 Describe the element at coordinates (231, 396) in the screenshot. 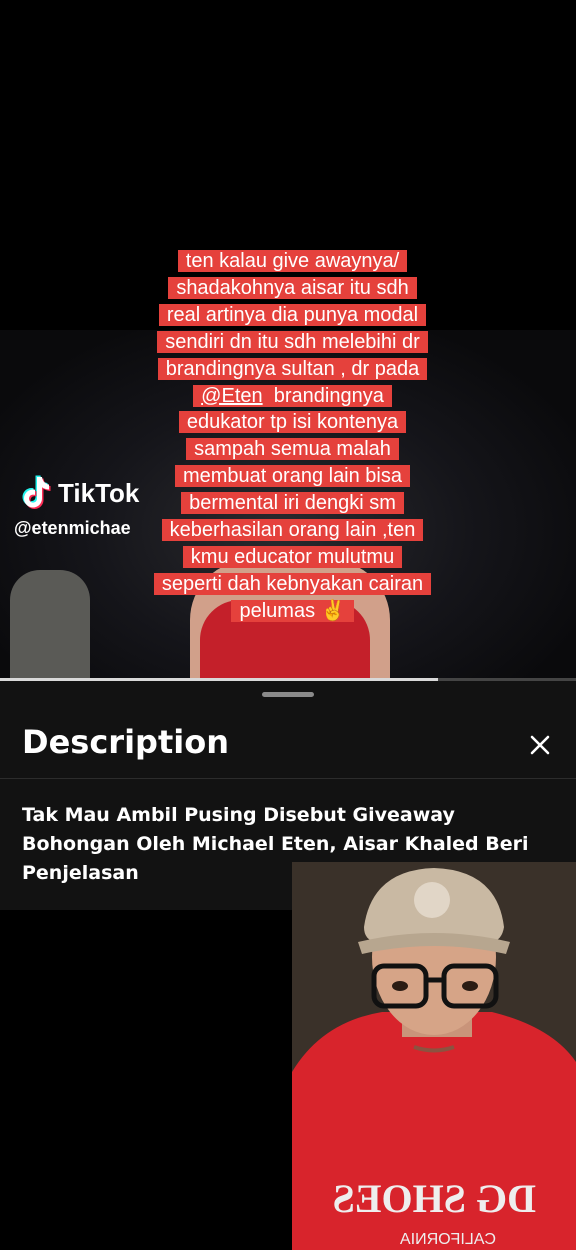

I see `caption-mention: @Eten` at that location.